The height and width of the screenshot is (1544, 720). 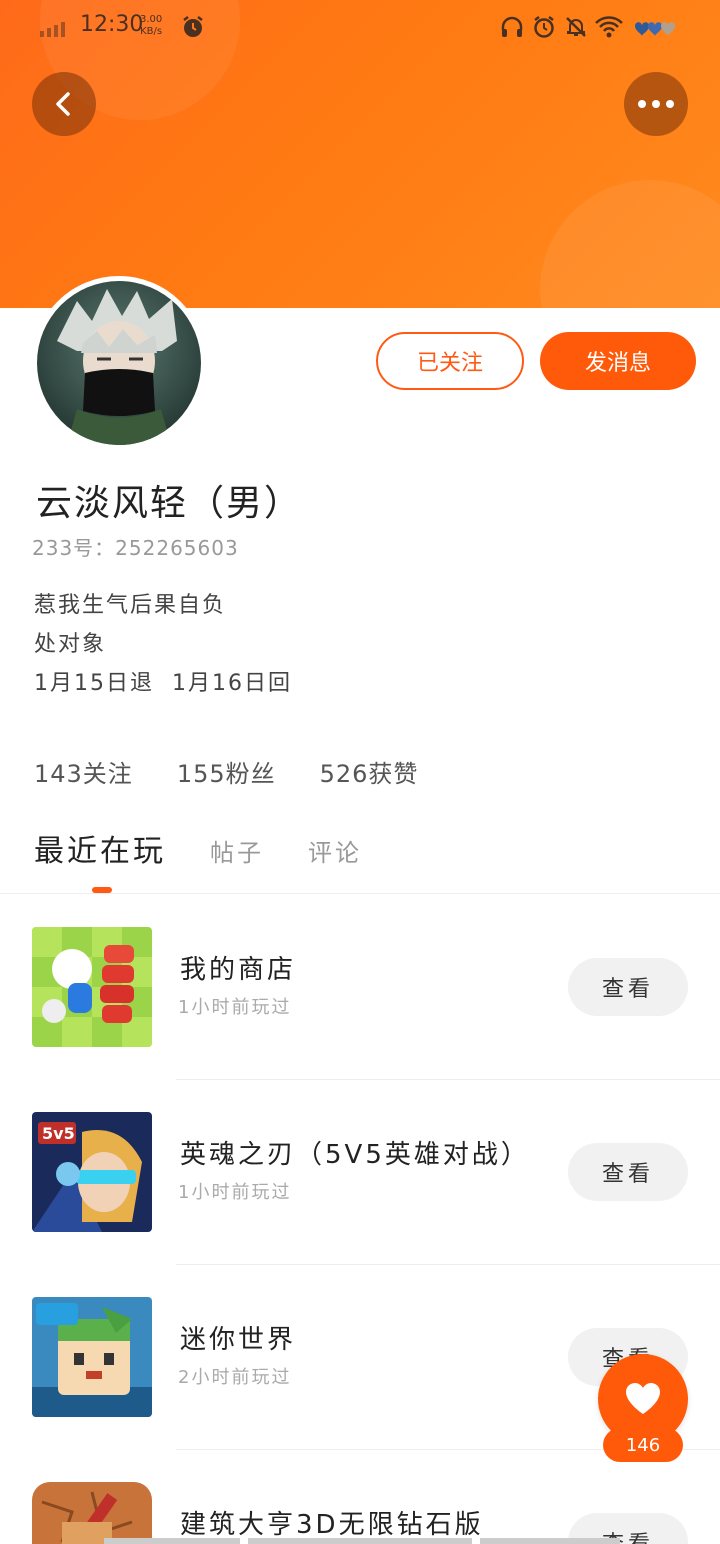 What do you see at coordinates (355, 1155) in the screenshot?
I see `game-name: 英魂之刃（5V5英雄对战）` at bounding box center [355, 1155].